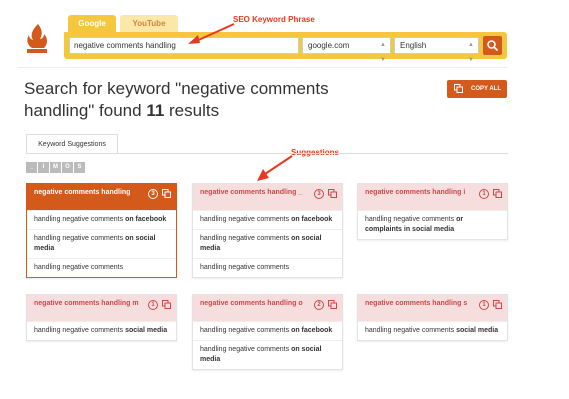 This screenshot has width=569, height=399. I want to click on suggestion-card-header: negative comments handling _ 3, so click(267, 197).